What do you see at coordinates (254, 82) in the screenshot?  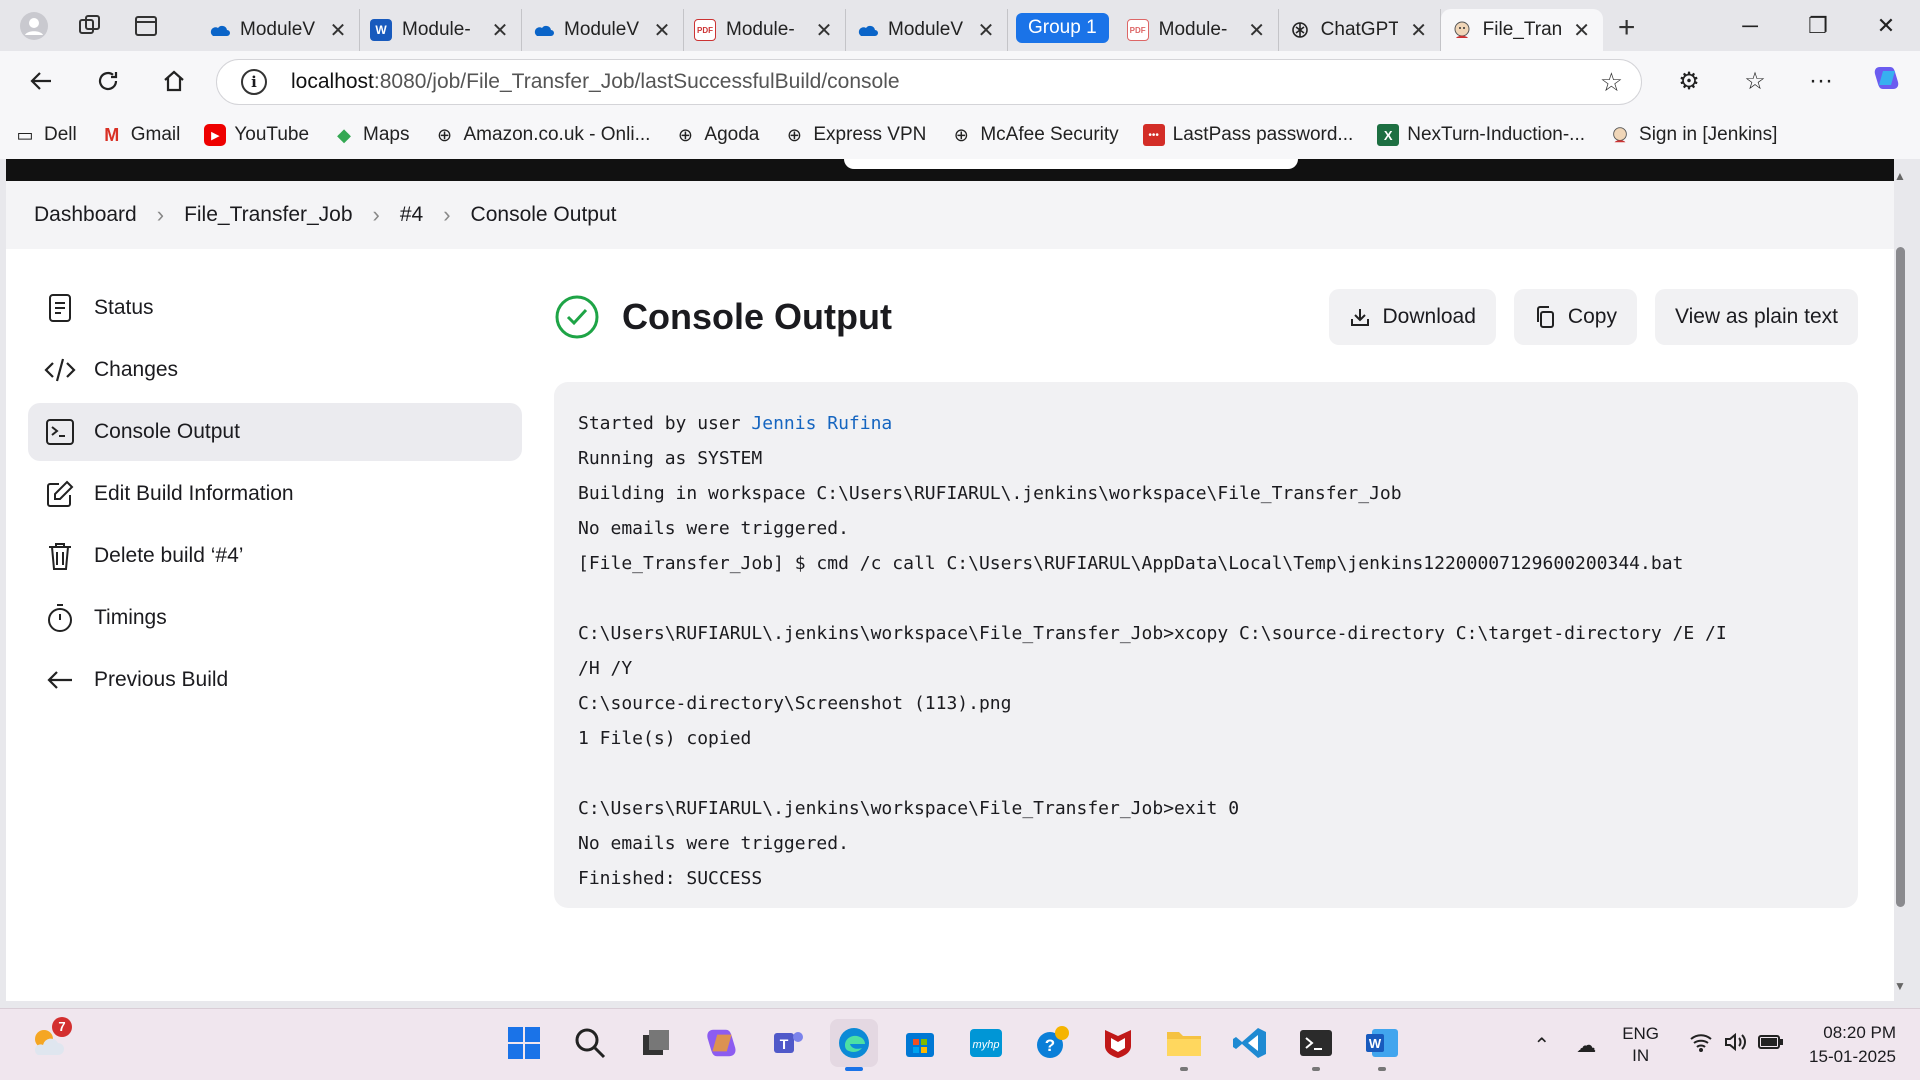 I see `info-icon: i` at bounding box center [254, 82].